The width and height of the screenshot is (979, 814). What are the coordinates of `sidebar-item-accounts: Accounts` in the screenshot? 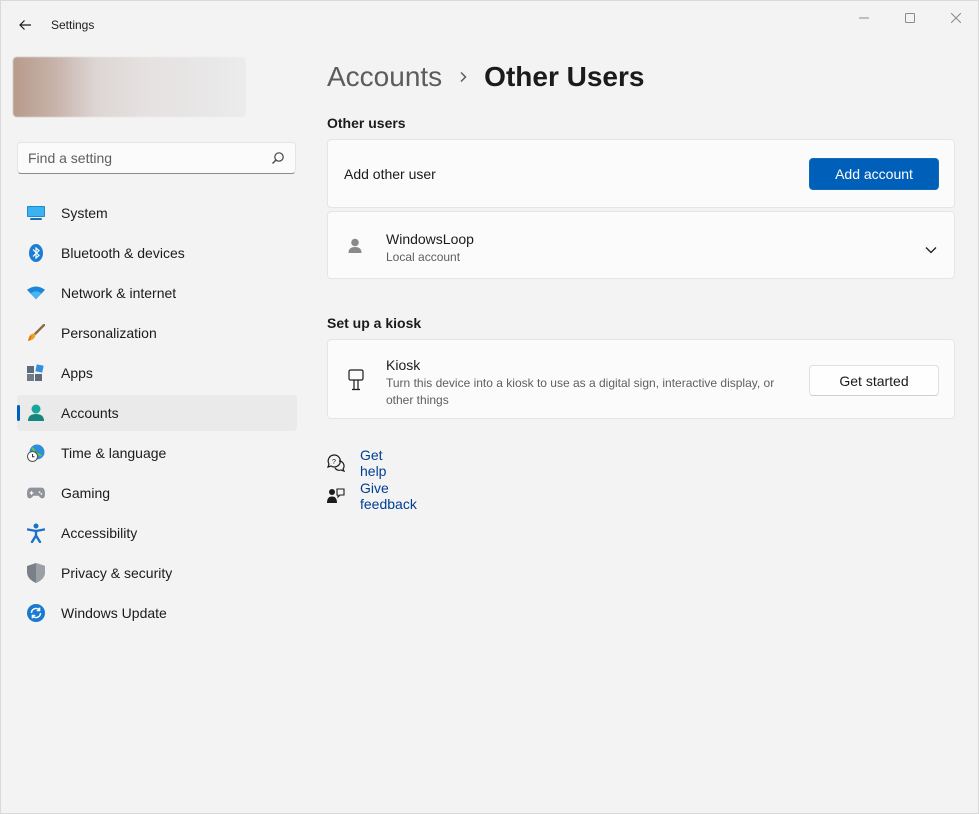 It's located at (157, 413).